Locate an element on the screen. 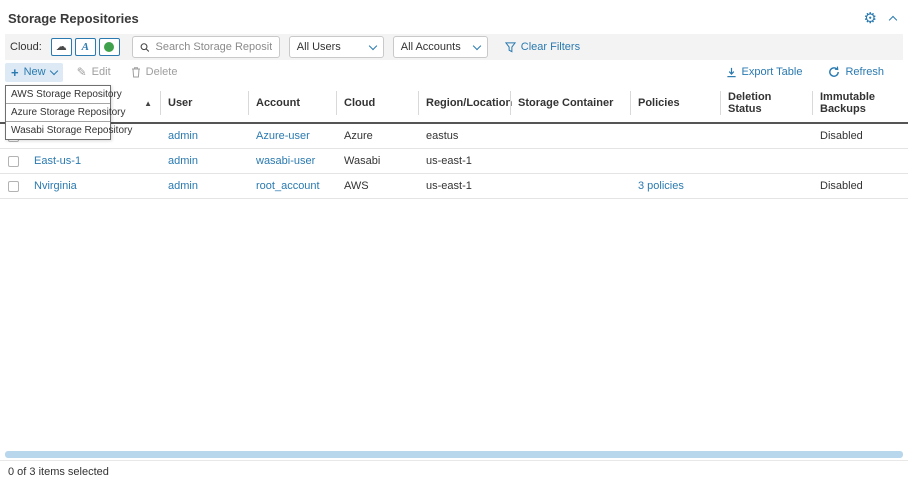 This screenshot has height=482, width=908. accounts-filter-select: All Accounts is located at coordinates (440, 47).